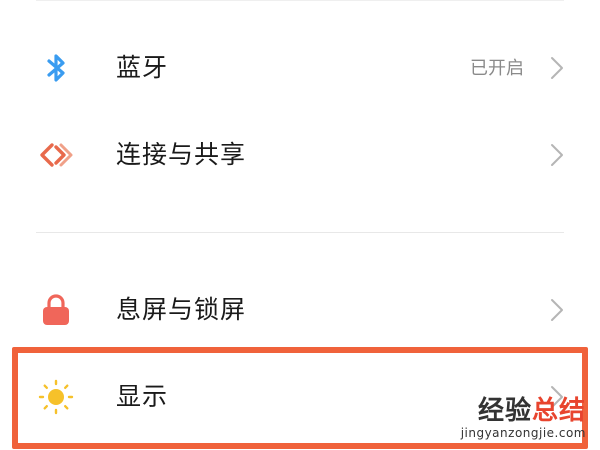 This screenshot has width=600, height=450. I want to click on bluetooth-status-value: 已开启, so click(497, 68).